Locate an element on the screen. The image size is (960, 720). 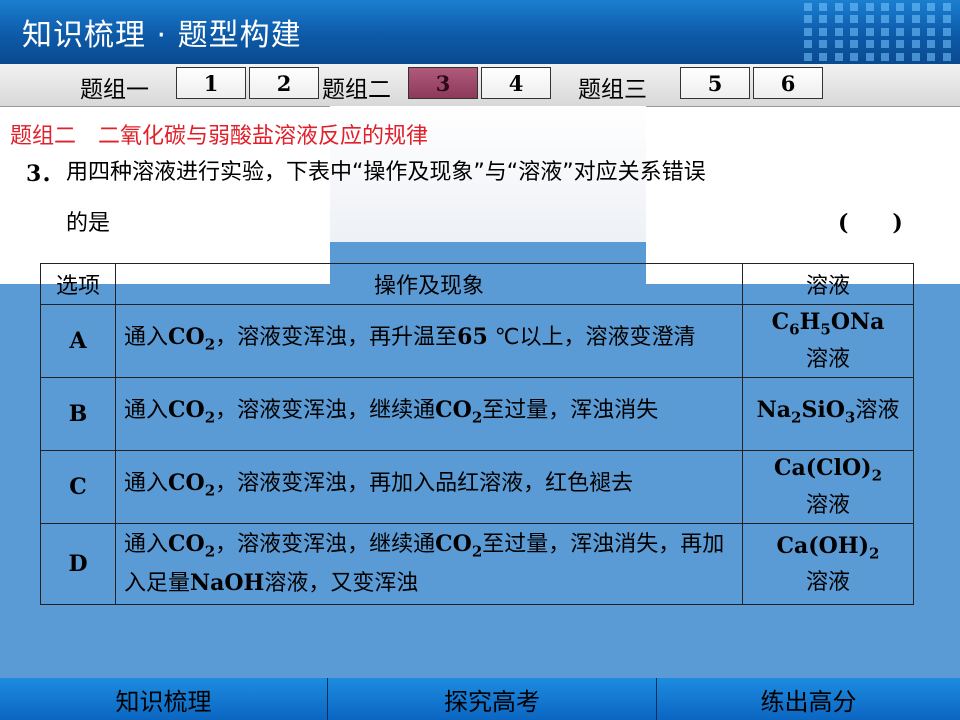
page-title: 知识梳理 · 题型构建 is located at coordinates (162, 35).